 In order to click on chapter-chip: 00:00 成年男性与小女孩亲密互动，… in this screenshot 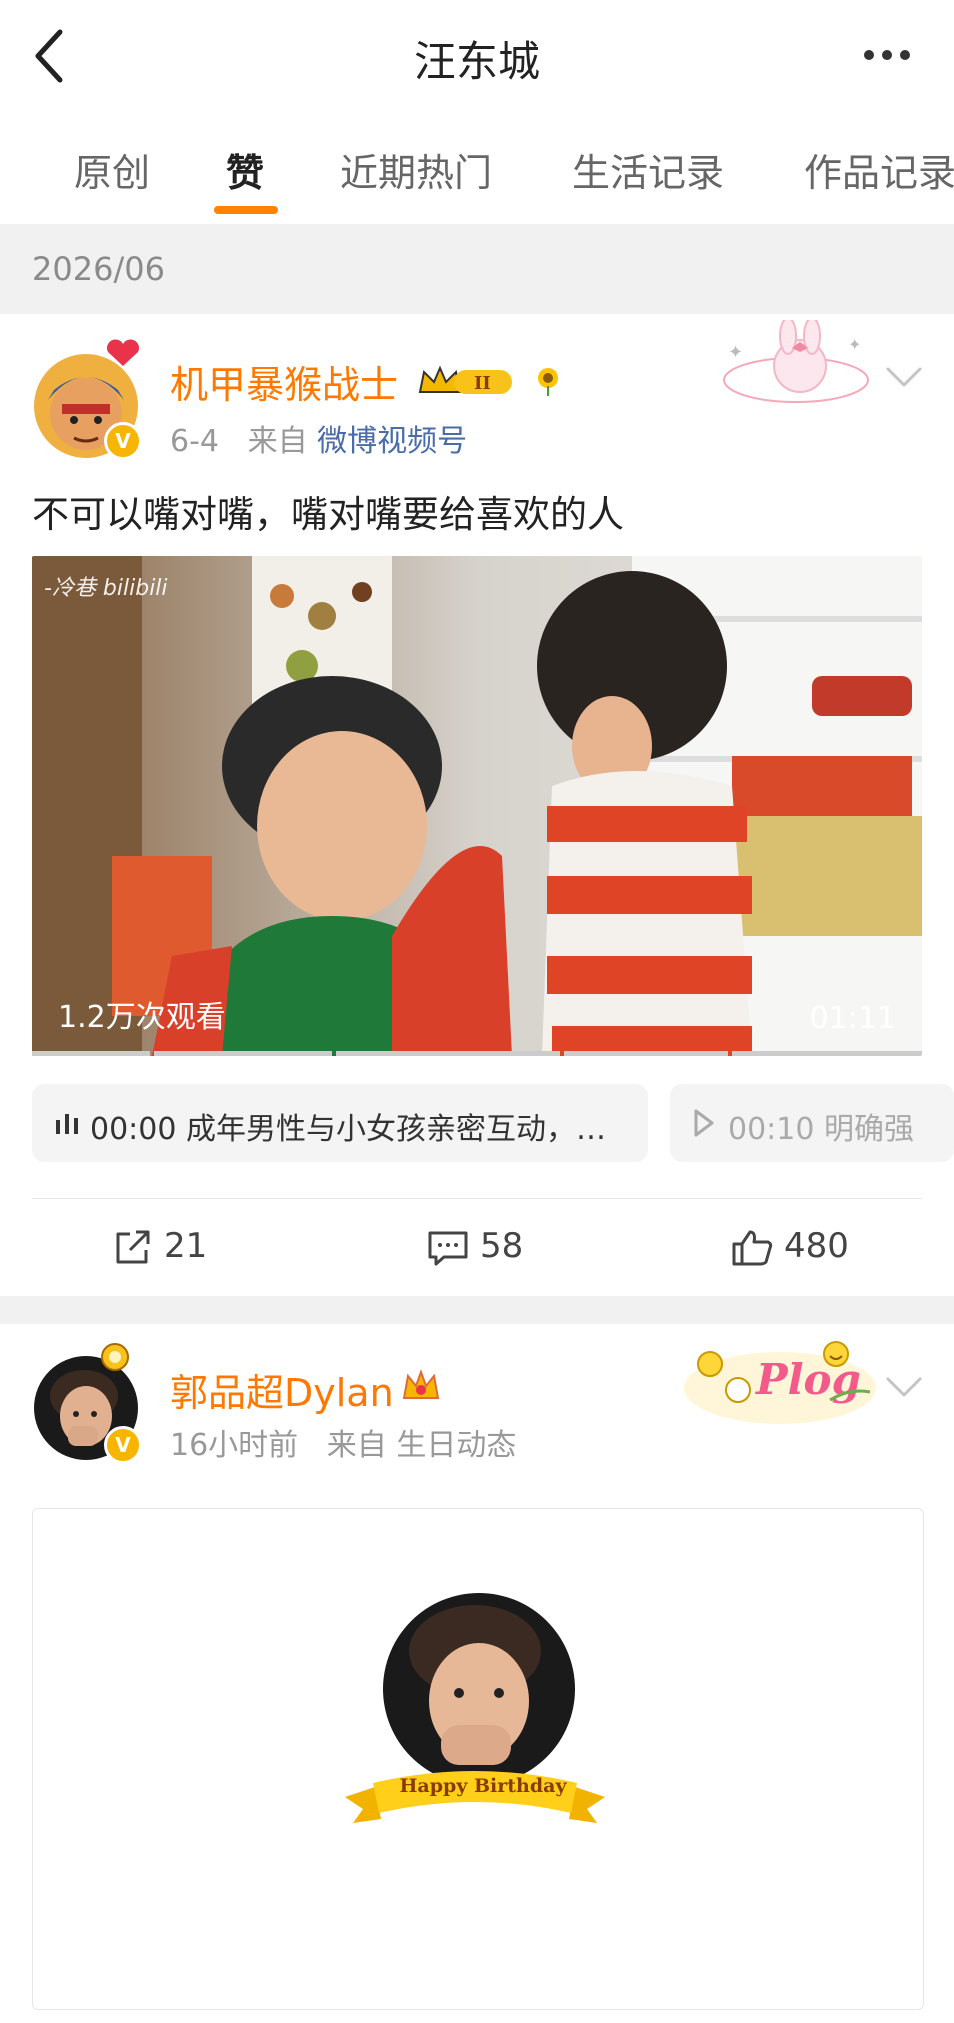, I will do `click(340, 1123)`.